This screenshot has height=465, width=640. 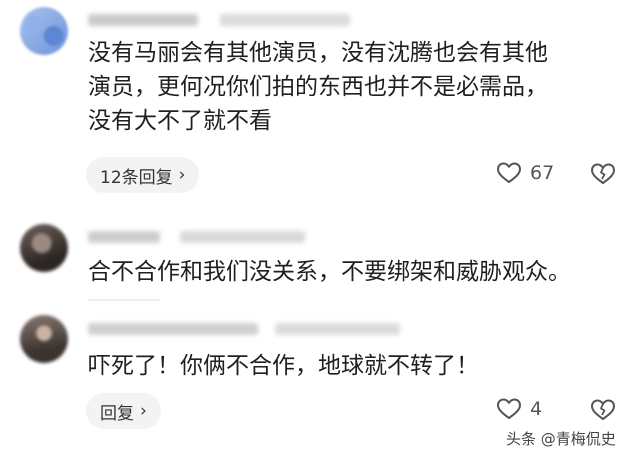 What do you see at coordinates (136, 177) in the screenshot?
I see `replies-label: 12条回复` at bounding box center [136, 177].